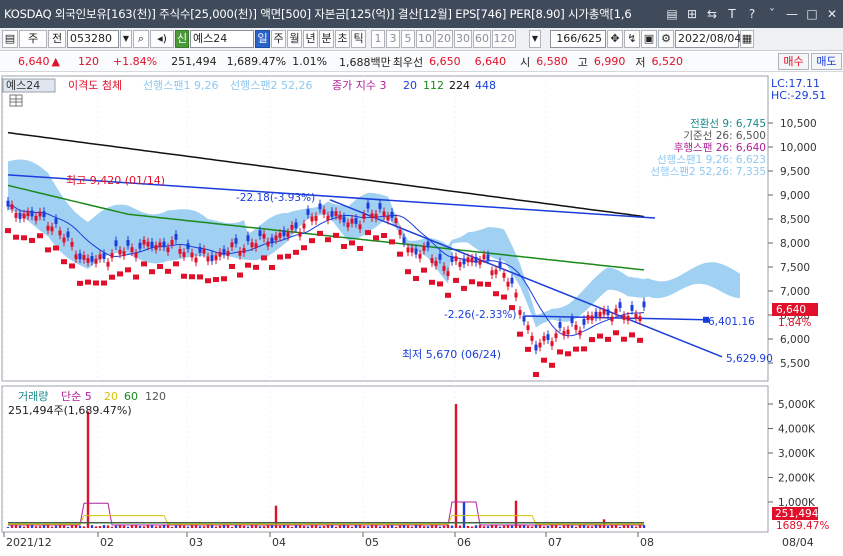  What do you see at coordinates (358, 39) in the screenshot?
I see `period-tick: 틱` at bounding box center [358, 39].